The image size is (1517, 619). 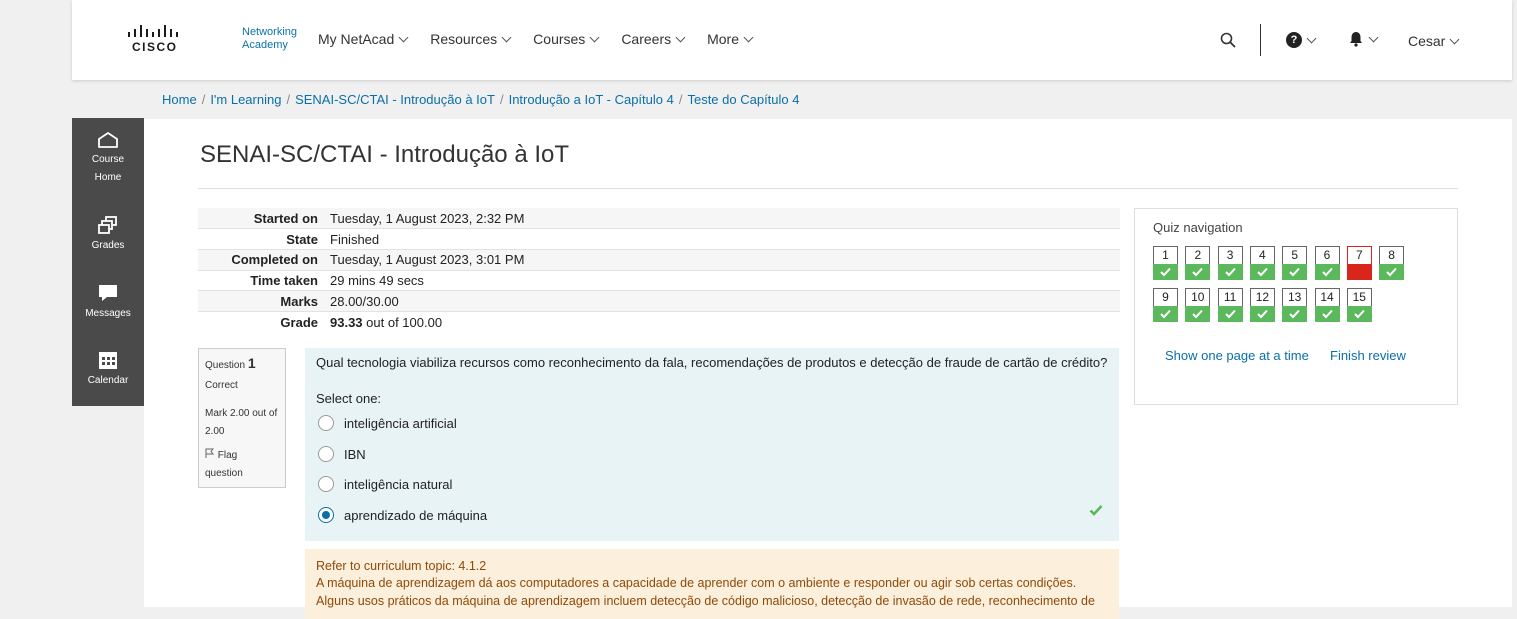 What do you see at coordinates (401, 566) in the screenshot?
I see `feedback-topic: Refer to curriculum topic: 4.1.2` at bounding box center [401, 566].